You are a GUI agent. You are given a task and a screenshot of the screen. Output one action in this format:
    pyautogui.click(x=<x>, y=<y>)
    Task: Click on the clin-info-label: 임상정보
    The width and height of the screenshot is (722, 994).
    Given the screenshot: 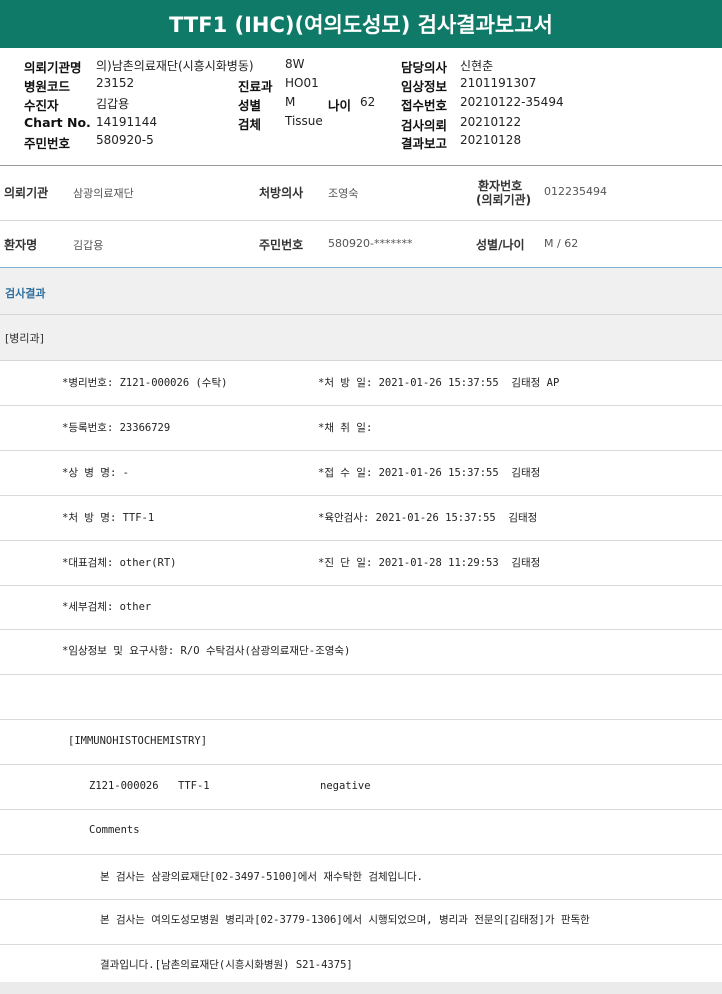 What is the action you would take?
    pyautogui.click(x=424, y=86)
    